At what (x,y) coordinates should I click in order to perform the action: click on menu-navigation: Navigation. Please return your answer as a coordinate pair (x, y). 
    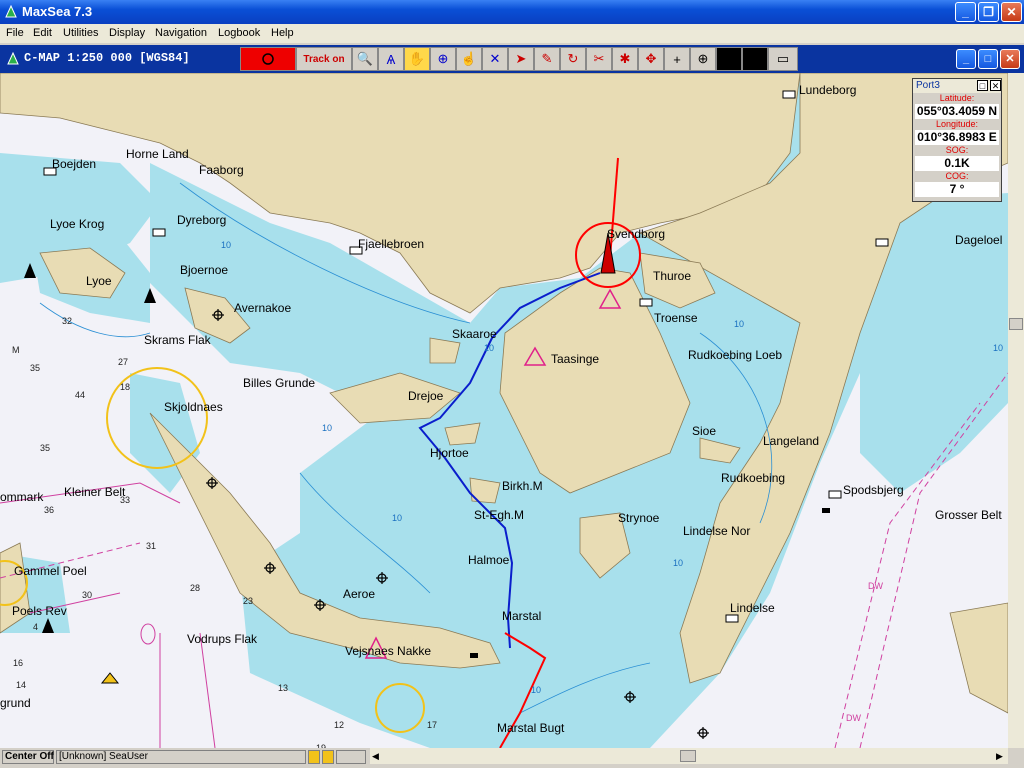
    Looking at the image, I should click on (181, 33).